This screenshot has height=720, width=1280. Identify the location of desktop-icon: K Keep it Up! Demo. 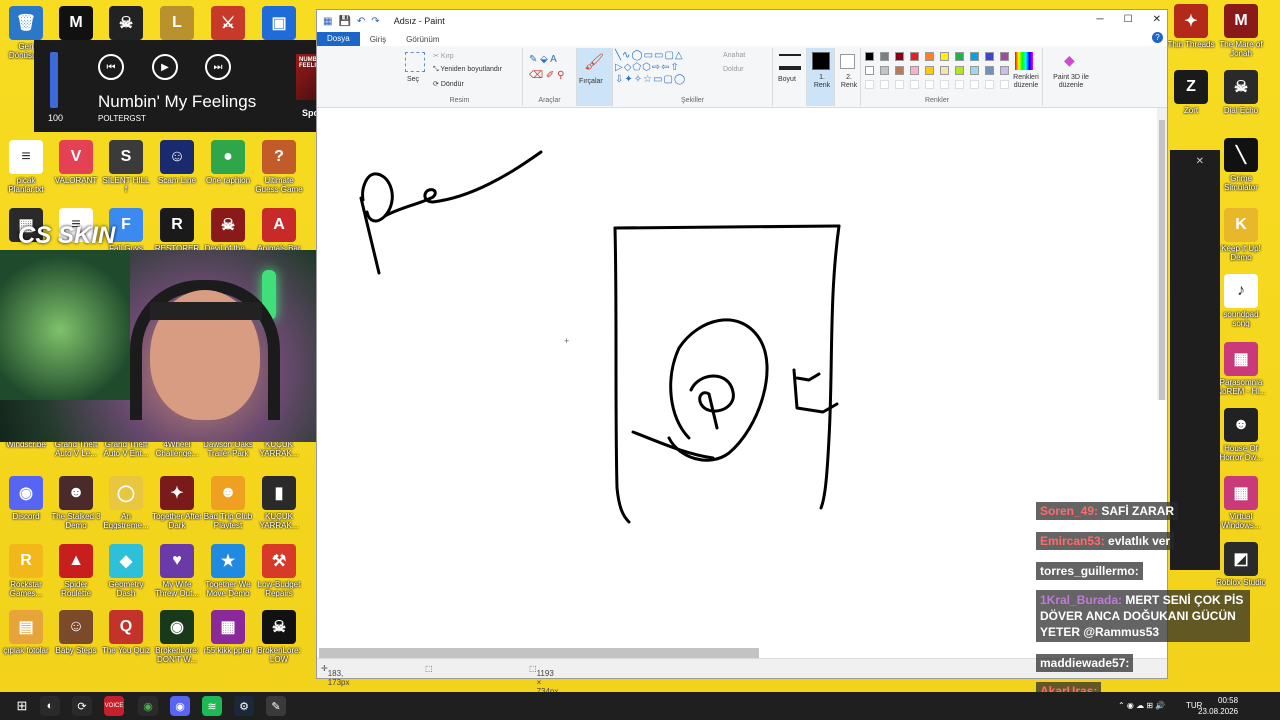
(1241, 235).